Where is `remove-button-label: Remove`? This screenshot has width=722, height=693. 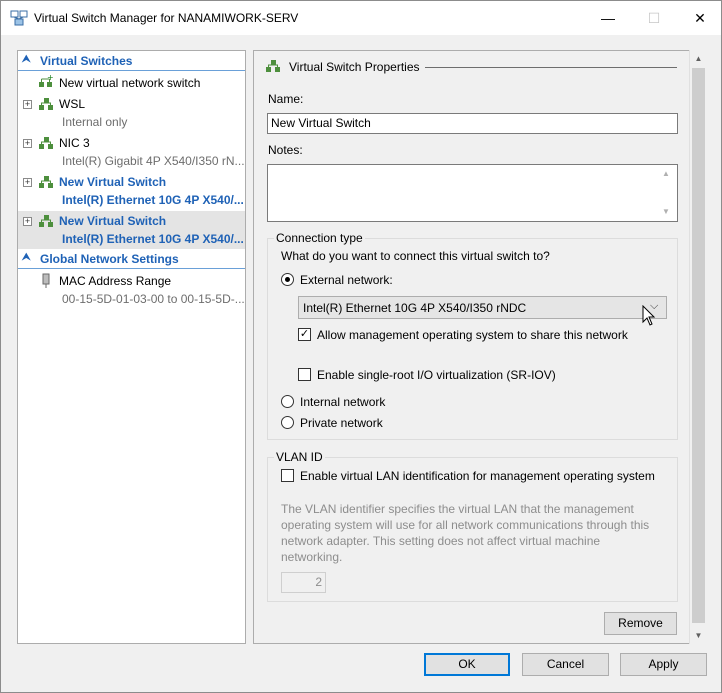 remove-button-label: Remove is located at coordinates (640, 623).